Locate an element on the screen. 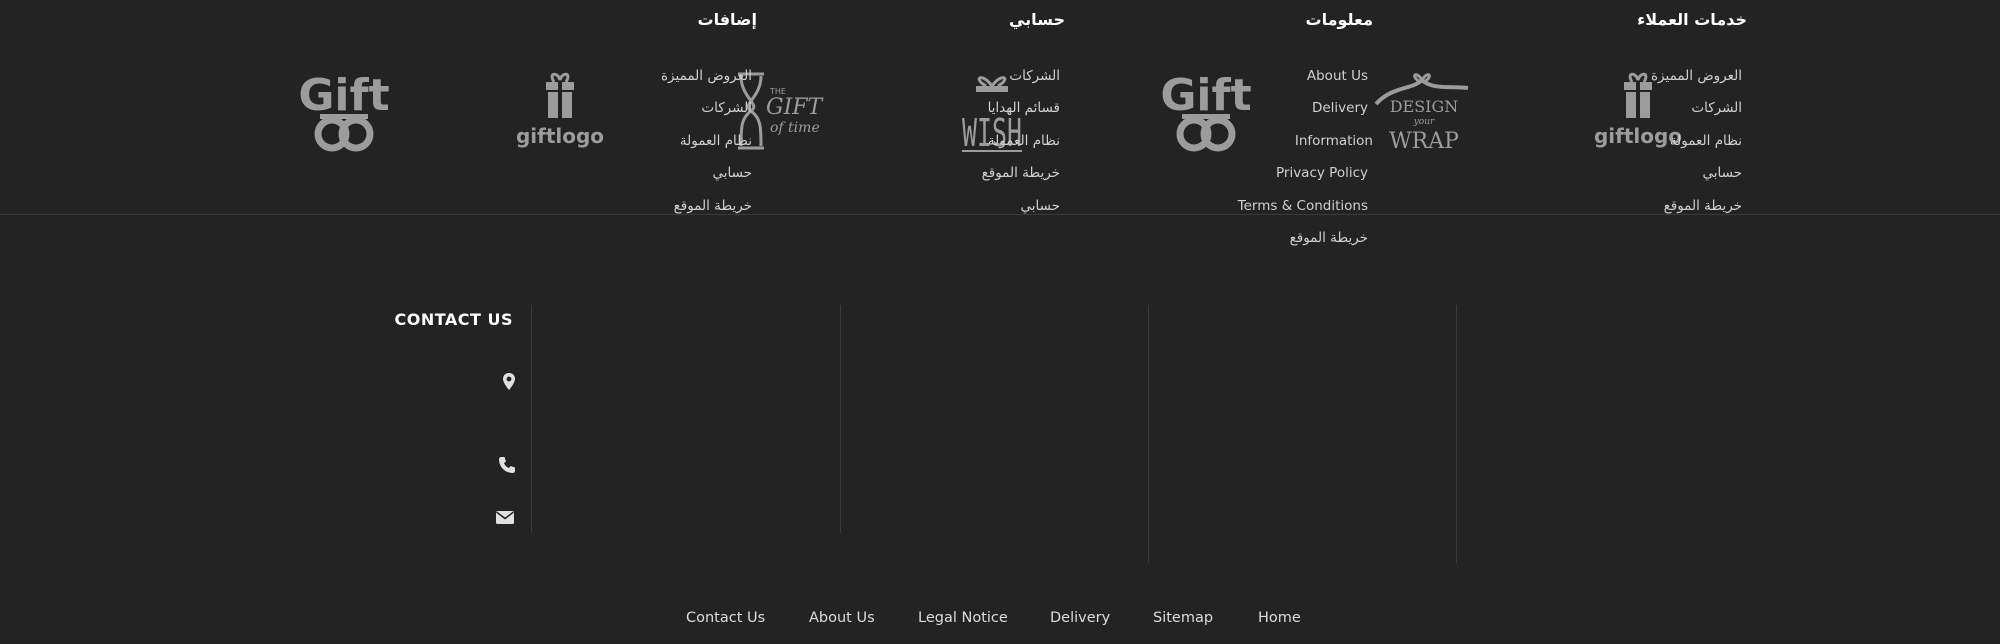 The width and height of the screenshot is (2000, 644). bottom-link-sitemap: Sitemap is located at coordinates (1183, 618).